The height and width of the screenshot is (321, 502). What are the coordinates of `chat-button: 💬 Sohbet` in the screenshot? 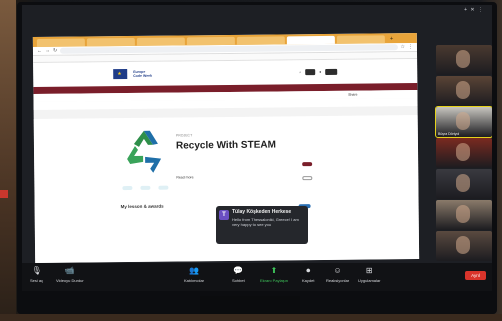 It's located at (238, 274).